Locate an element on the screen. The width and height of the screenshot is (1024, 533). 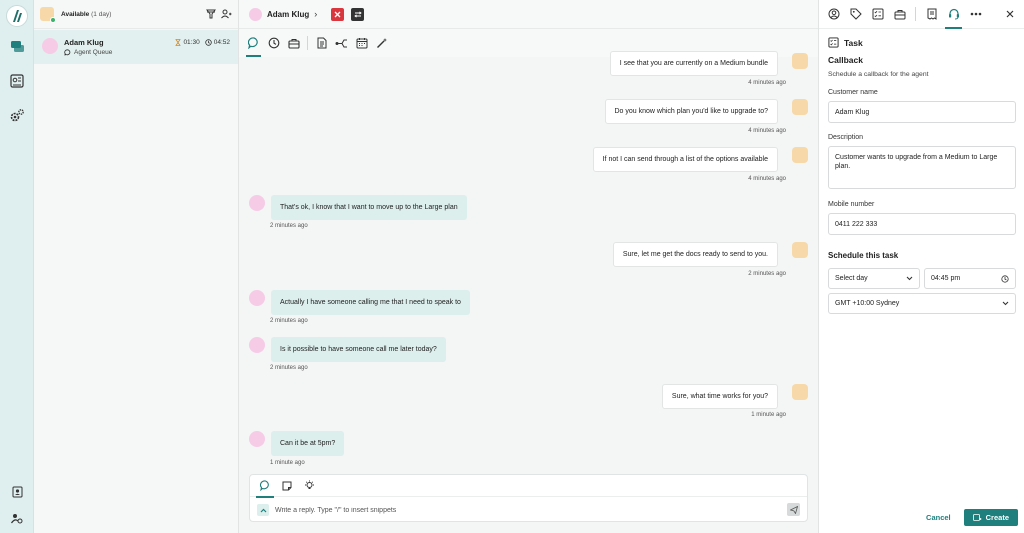
chevron-up-icon is located at coordinates (263, 510).